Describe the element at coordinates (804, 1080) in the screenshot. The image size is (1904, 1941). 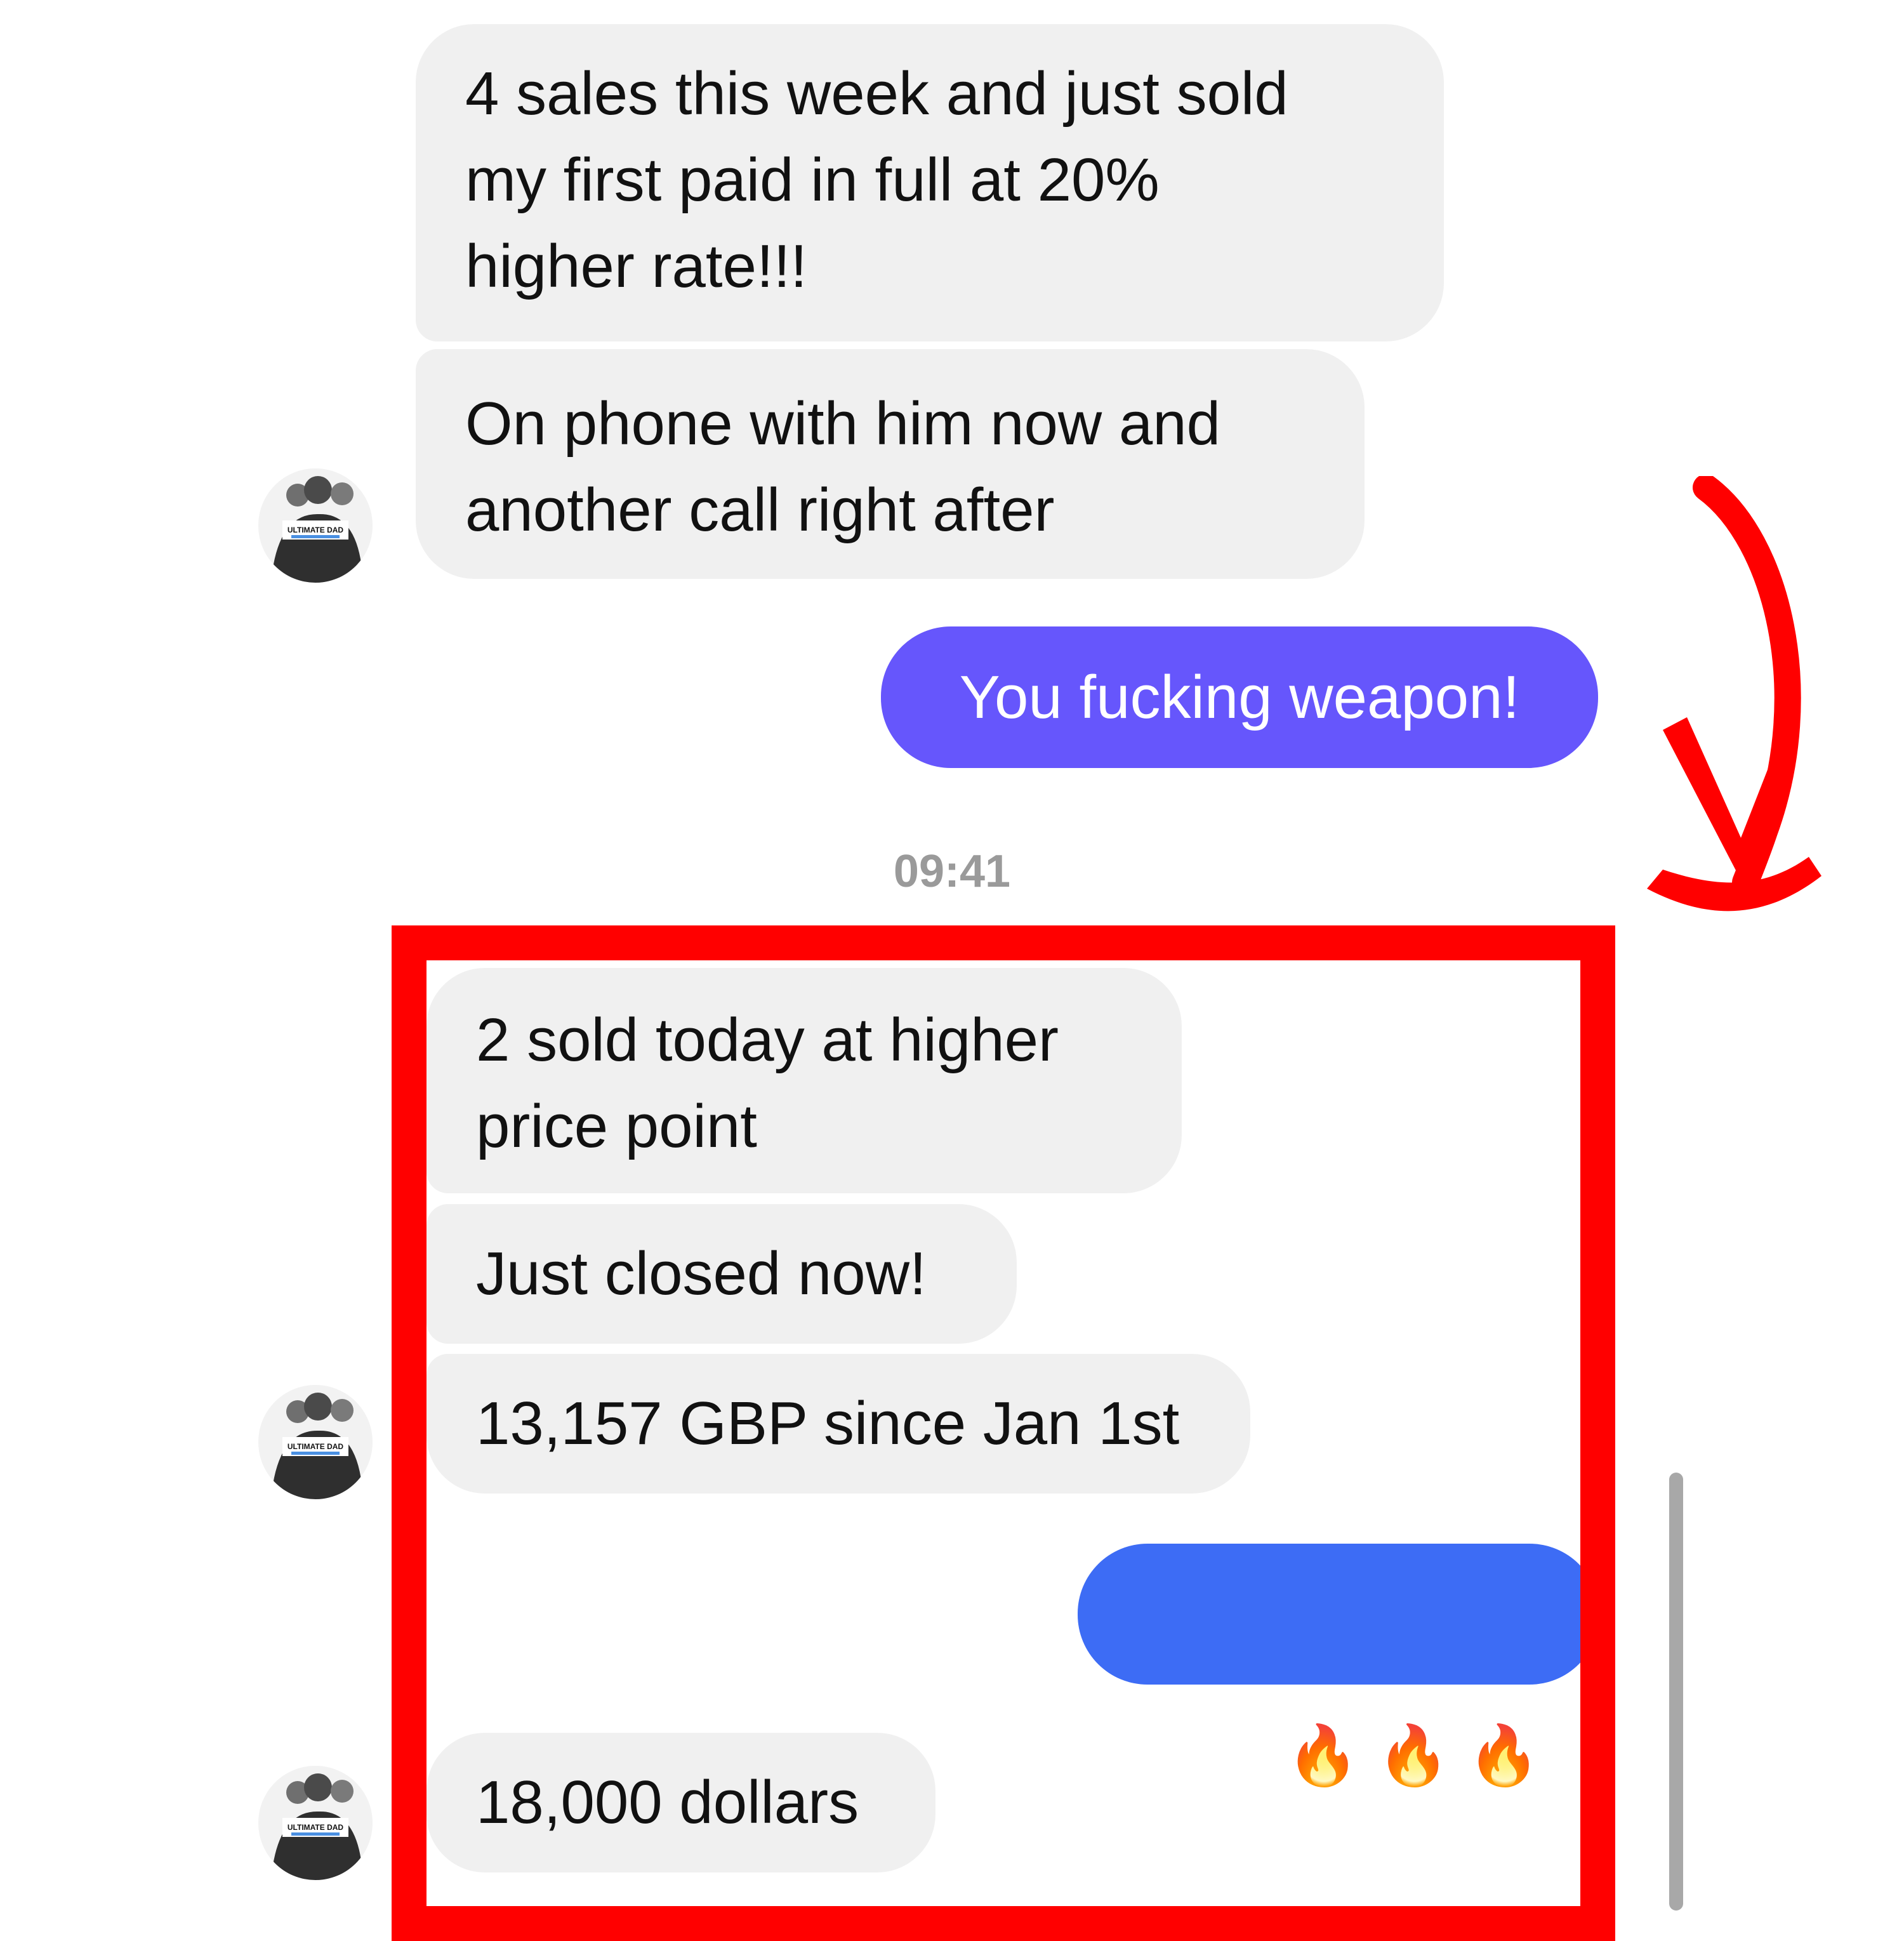
I see `message-bubble-incoming: 2 sold today at higher price point` at that location.